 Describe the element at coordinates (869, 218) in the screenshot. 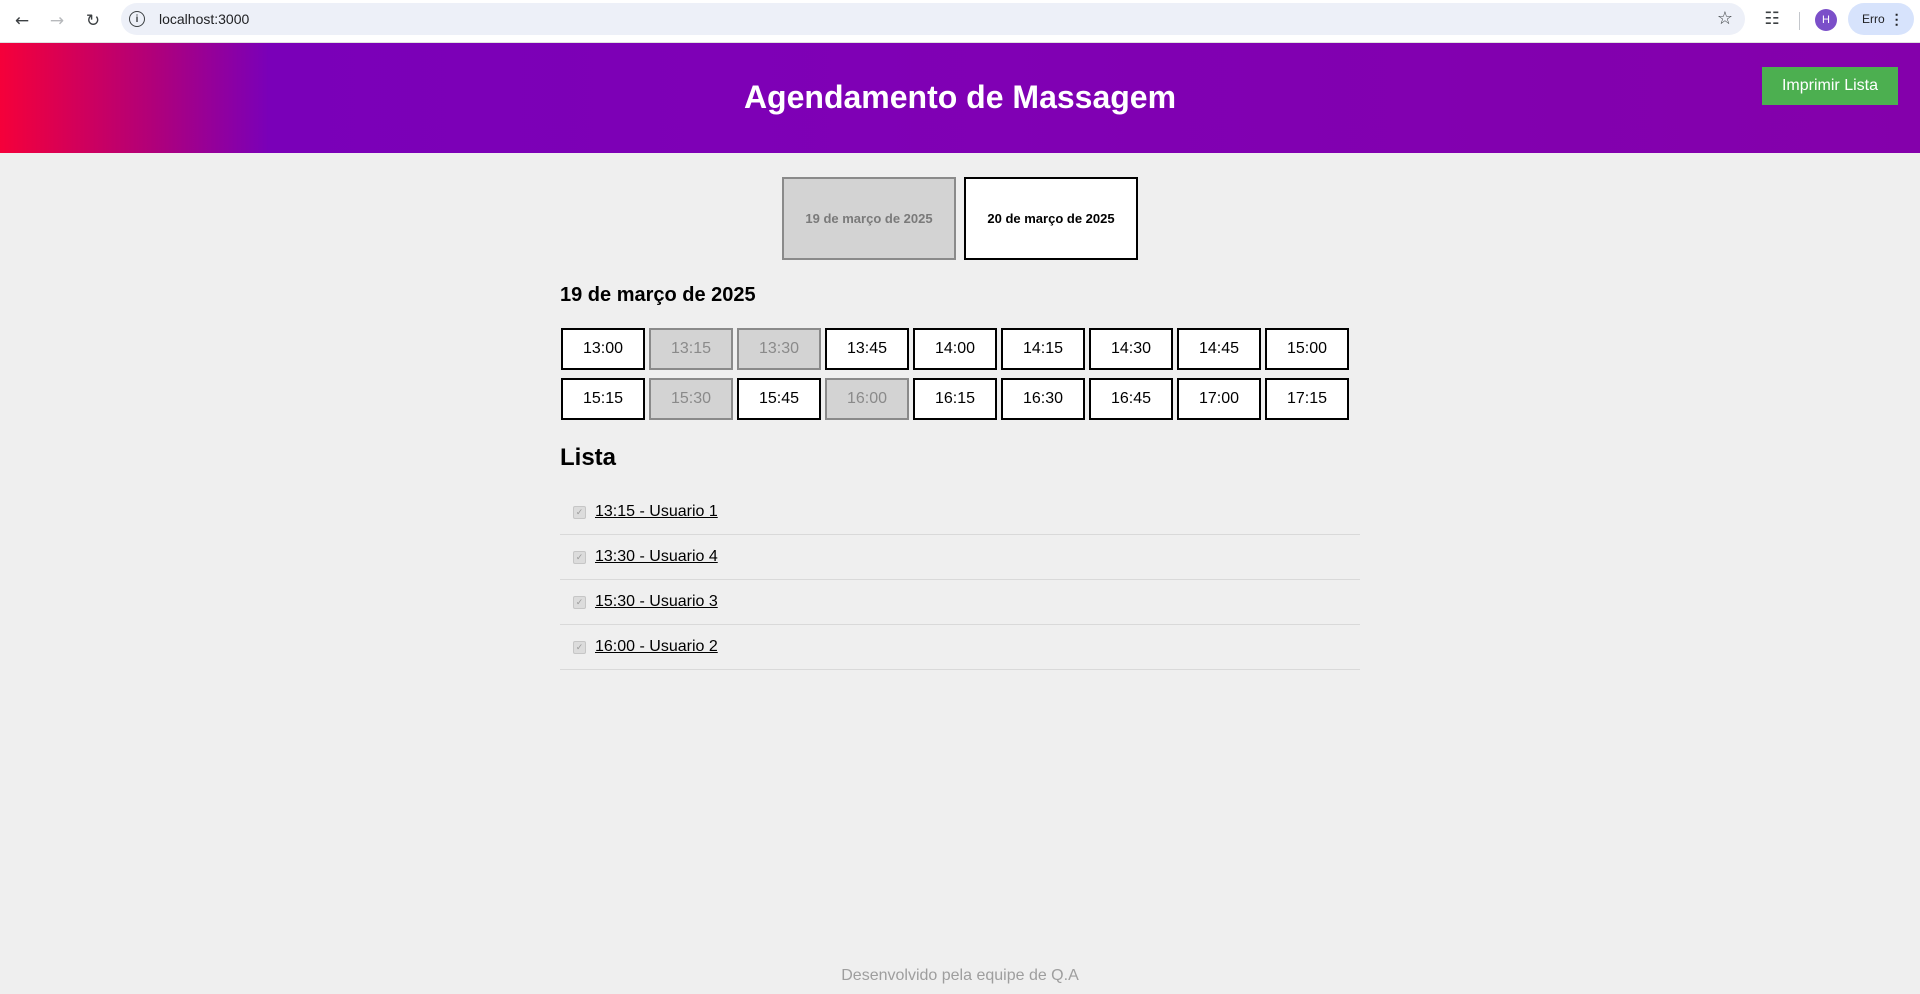

I see `date-tab-19: 19 de março de 2025` at that location.